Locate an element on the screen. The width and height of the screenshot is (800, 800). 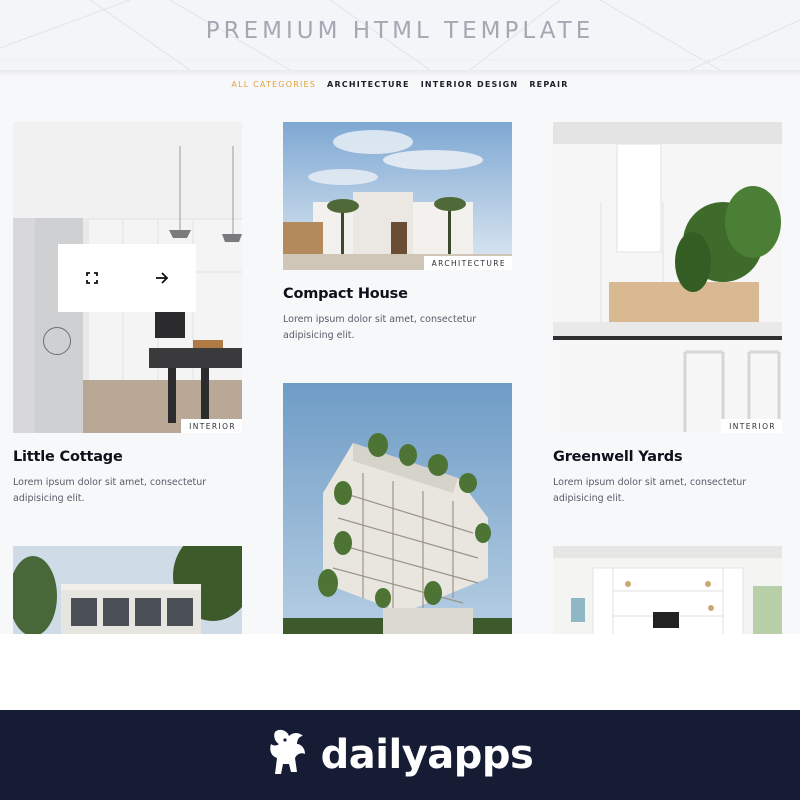
card-title: Little Cottage is located at coordinates (68, 457).